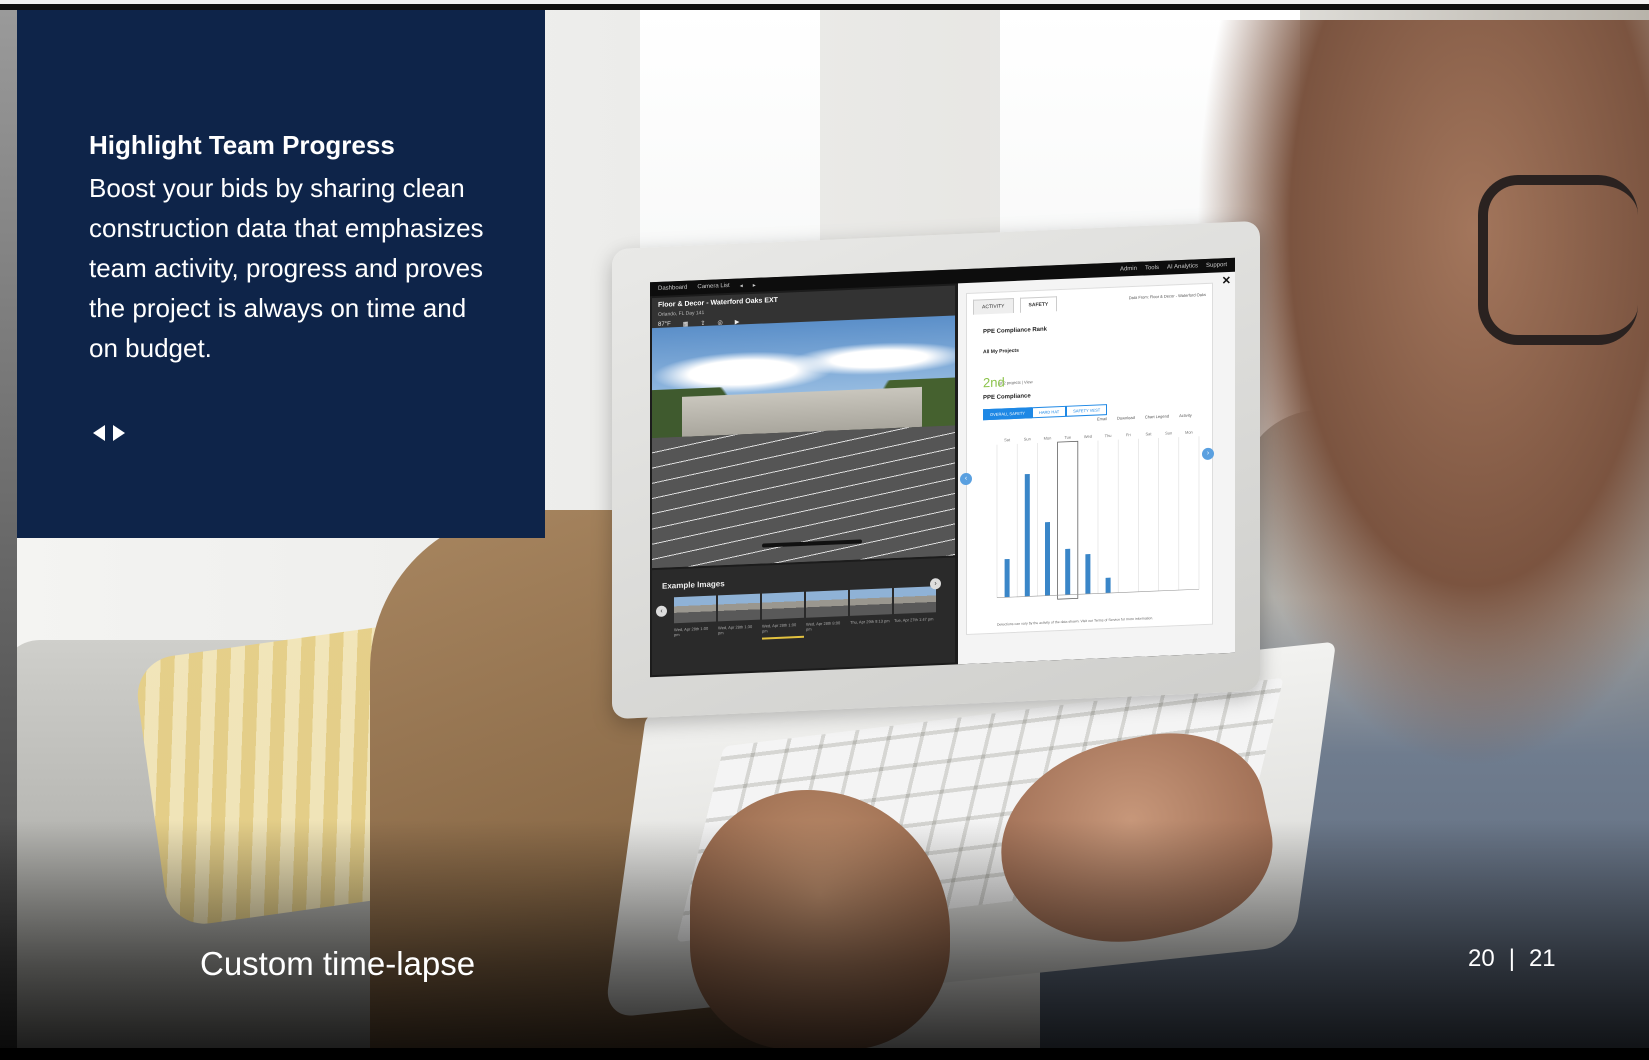 This screenshot has width=1649, height=1060. Describe the element at coordinates (737, 322) in the screenshot. I see `video-icon: ▶` at that location.